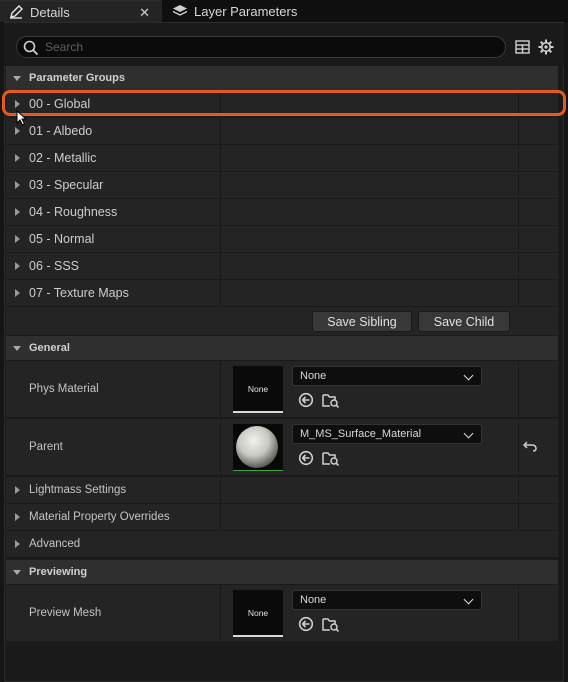  What do you see at coordinates (282, 131) in the screenshot?
I see `group-row-albedo: 01 - Albedo` at bounding box center [282, 131].